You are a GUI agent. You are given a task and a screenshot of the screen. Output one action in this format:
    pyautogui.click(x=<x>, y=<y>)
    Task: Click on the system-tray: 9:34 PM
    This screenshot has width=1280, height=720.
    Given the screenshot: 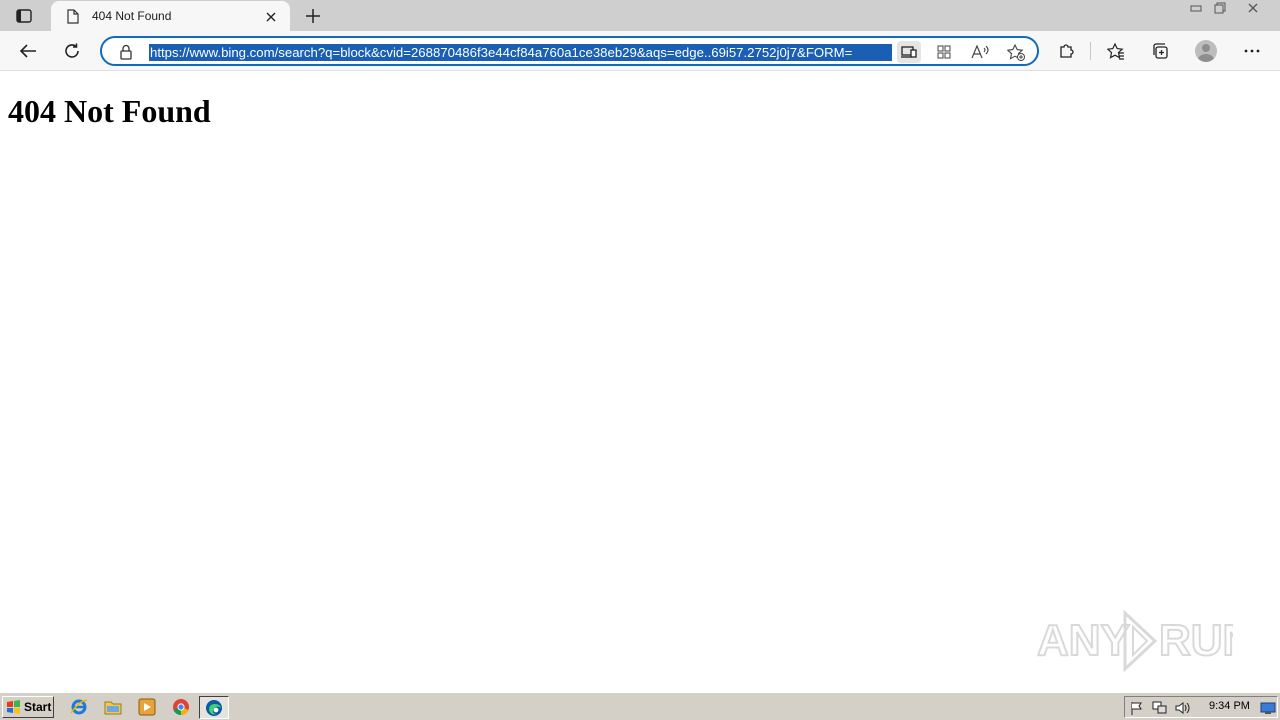 What is the action you would take?
    pyautogui.click(x=1201, y=707)
    